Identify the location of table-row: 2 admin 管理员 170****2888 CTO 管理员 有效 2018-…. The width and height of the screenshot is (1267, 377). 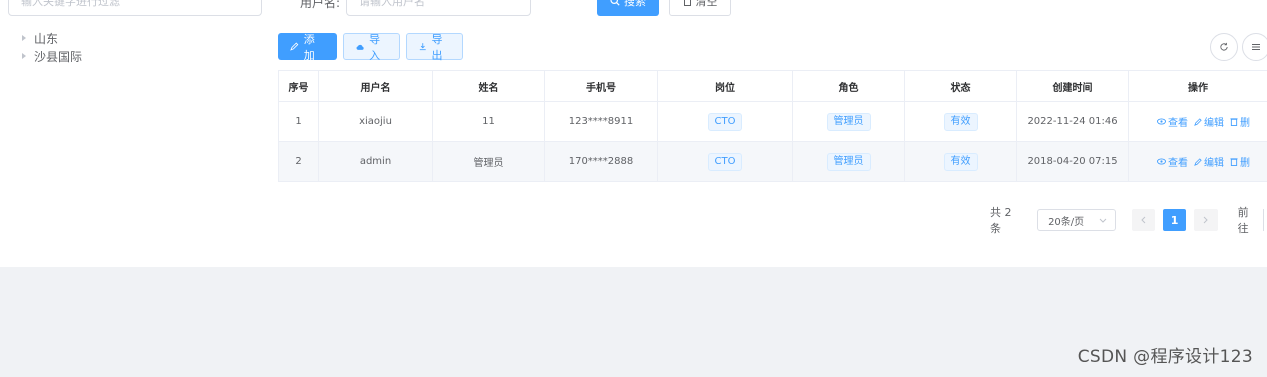
(772, 162).